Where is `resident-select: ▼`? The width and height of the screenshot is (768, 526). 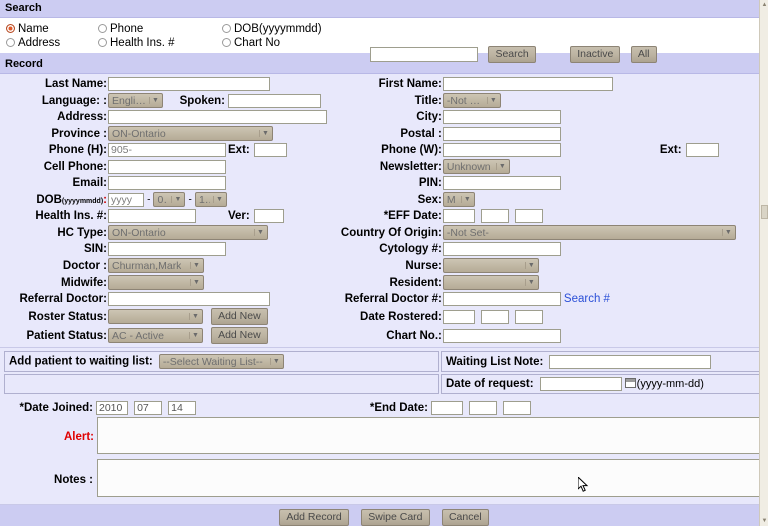 resident-select: ▼ is located at coordinates (490, 282).